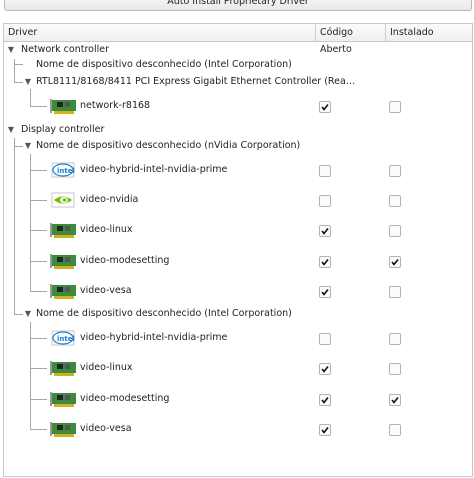  Describe the element at coordinates (63, 200) in the screenshot. I see `nvidia-logo-icon` at that location.